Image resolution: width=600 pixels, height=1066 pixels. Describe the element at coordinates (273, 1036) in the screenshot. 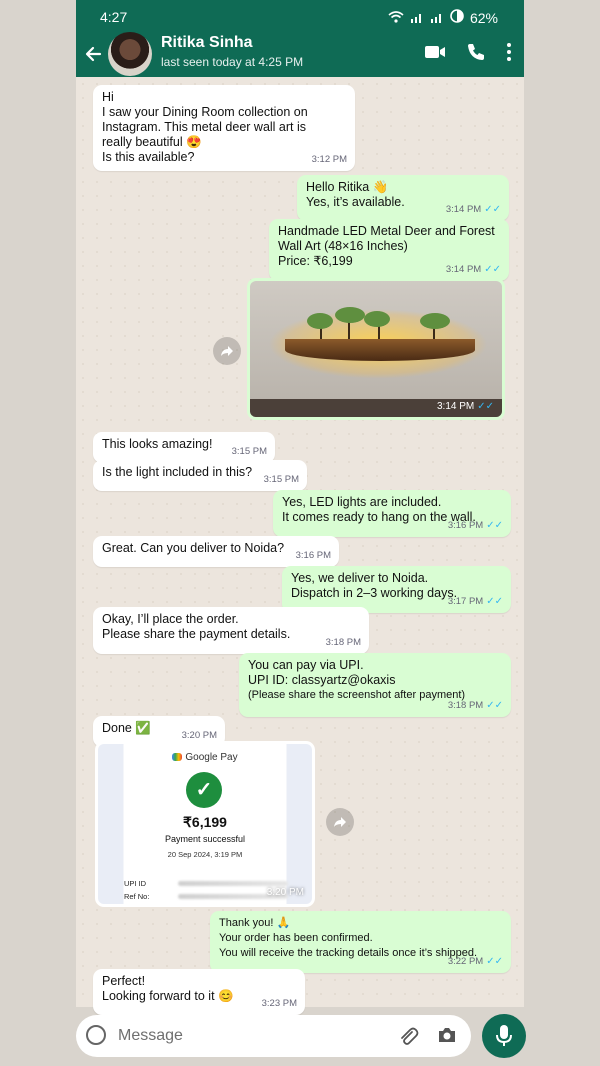

I see `message-composer: Message` at that location.